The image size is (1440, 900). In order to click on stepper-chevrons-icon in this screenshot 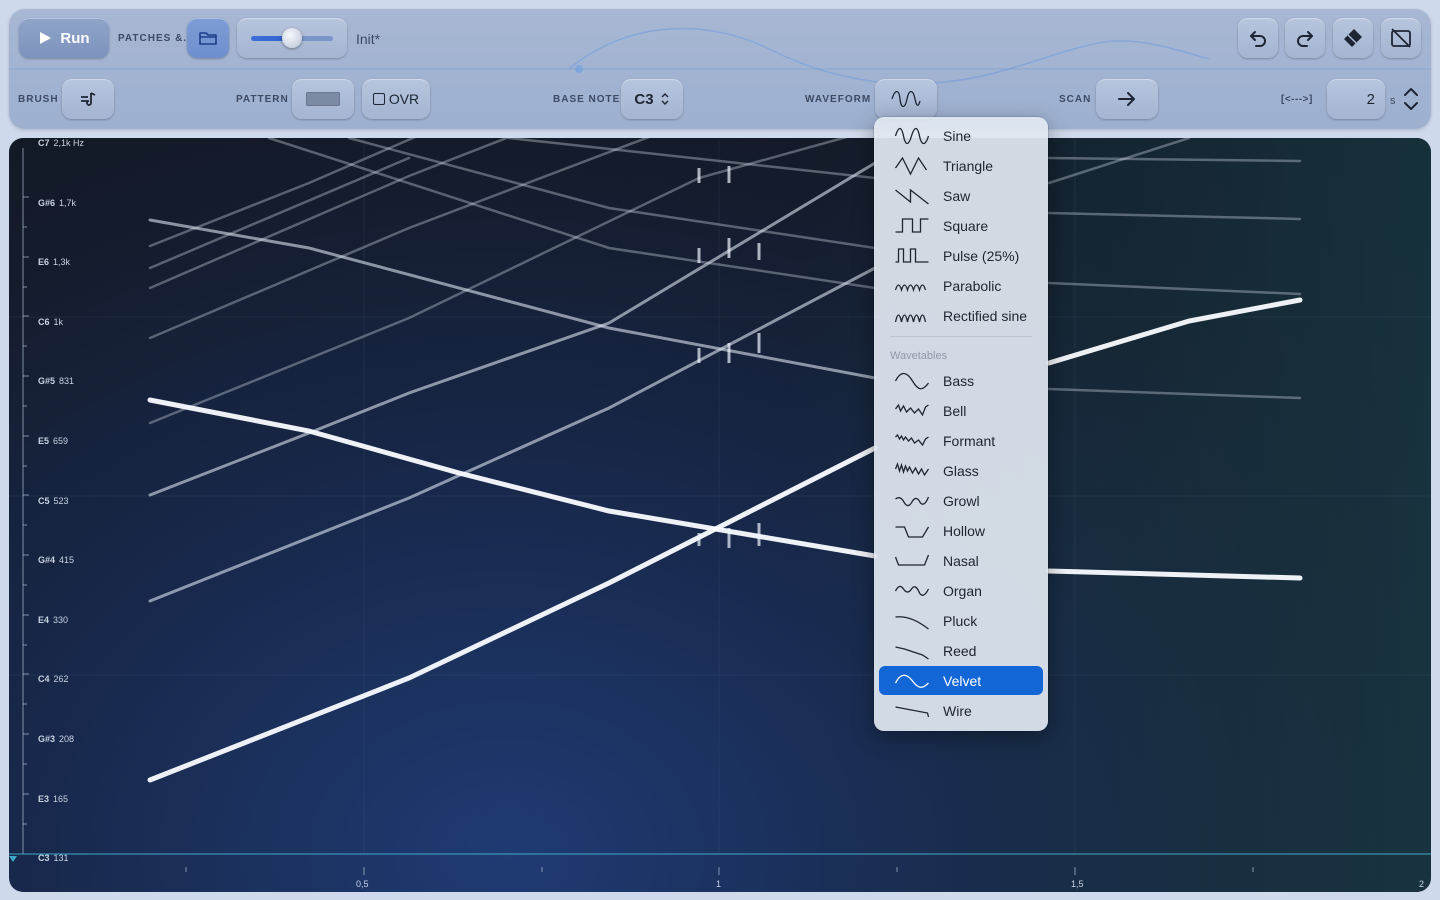, I will do `click(1411, 99)`.